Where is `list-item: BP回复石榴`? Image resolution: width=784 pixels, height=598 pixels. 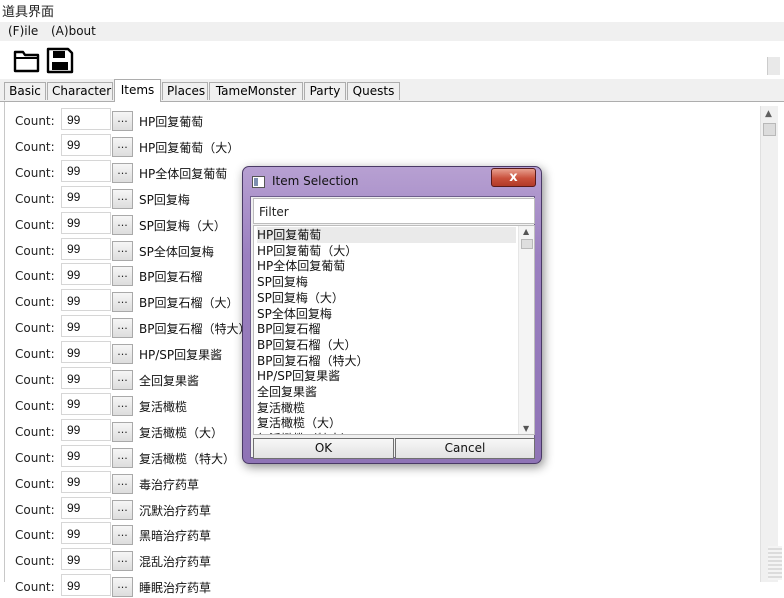 list-item: BP回复石榴 is located at coordinates (288, 329).